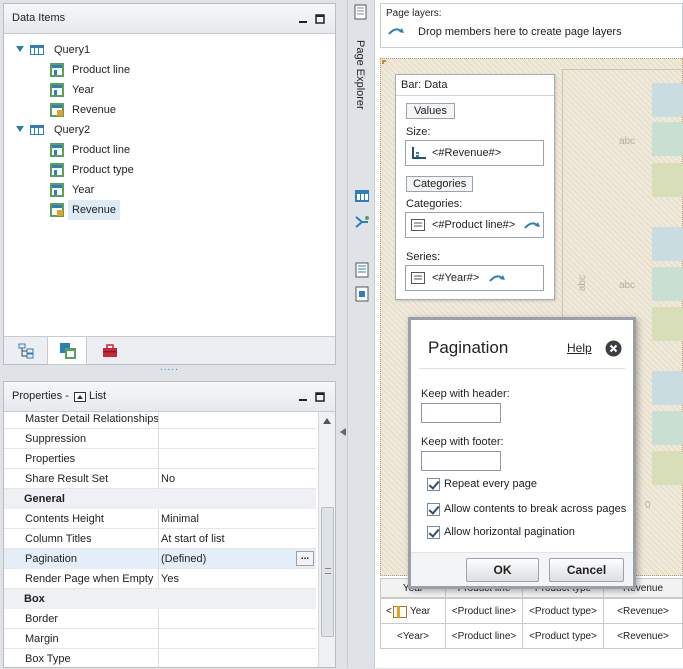  Describe the element at coordinates (110, 351) in the screenshot. I see `tab-toolbox` at that location.